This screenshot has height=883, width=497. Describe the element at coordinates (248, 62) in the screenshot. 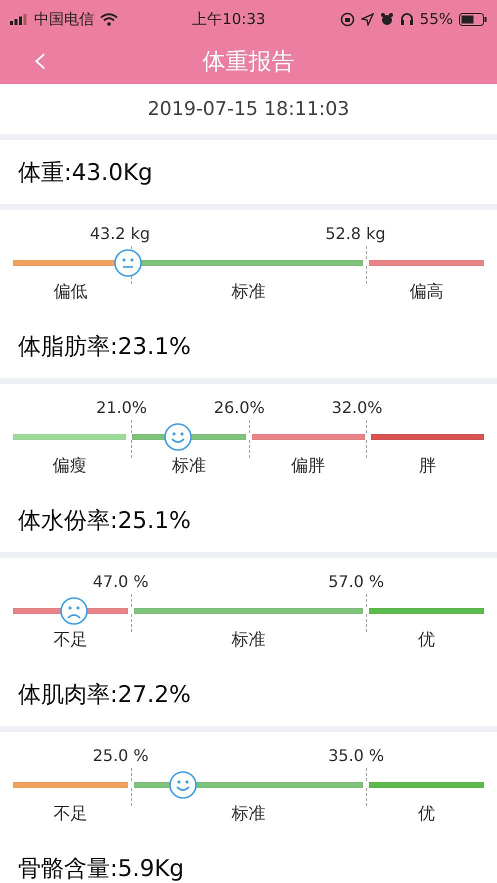

I see `page-title: 体重报告` at that location.